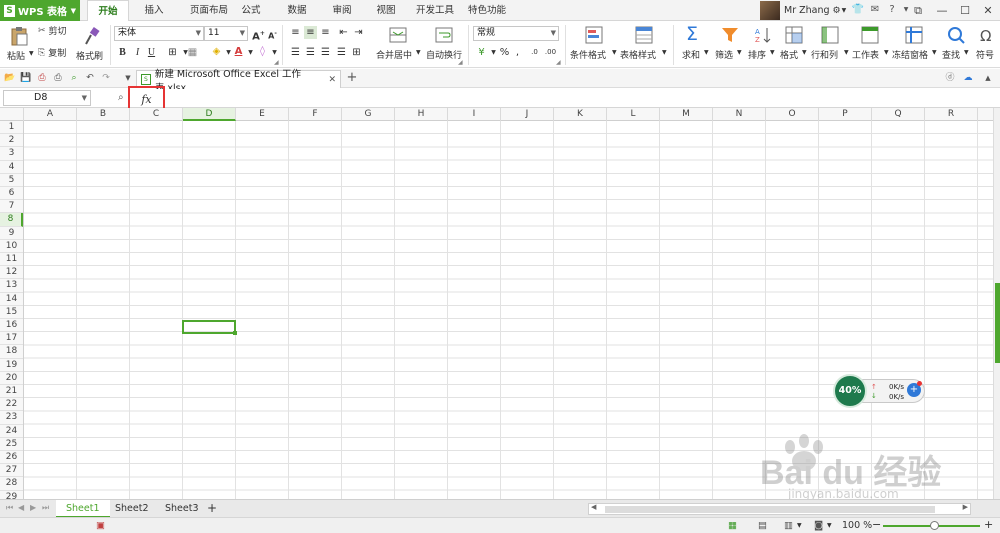 This screenshot has height=533, width=1000. I want to click on select-all-corner, so click(12, 114).